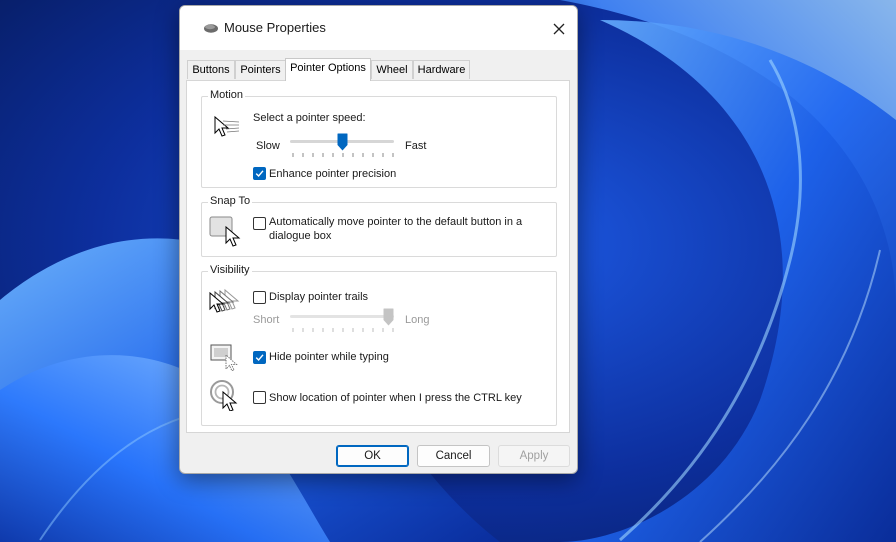  I want to click on hide-while-typing-label: Hide pointer while typing, so click(329, 357).